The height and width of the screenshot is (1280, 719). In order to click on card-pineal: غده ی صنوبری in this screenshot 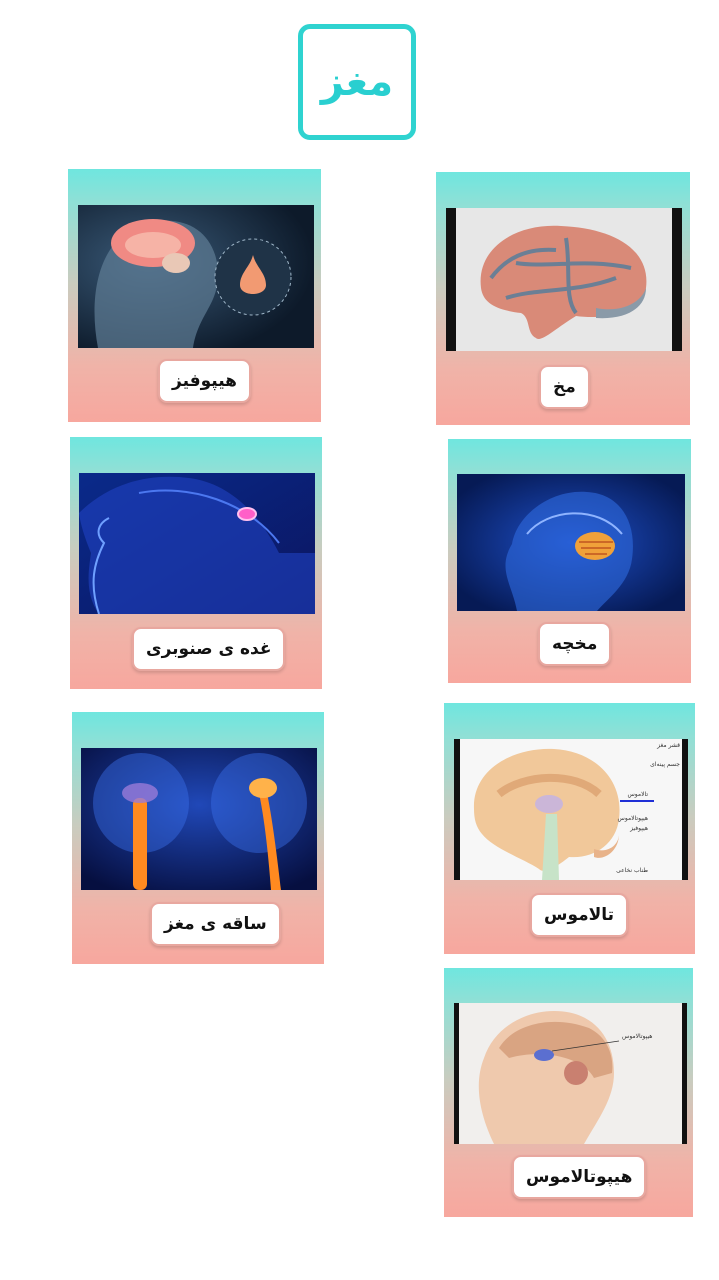, I will do `click(196, 563)`.